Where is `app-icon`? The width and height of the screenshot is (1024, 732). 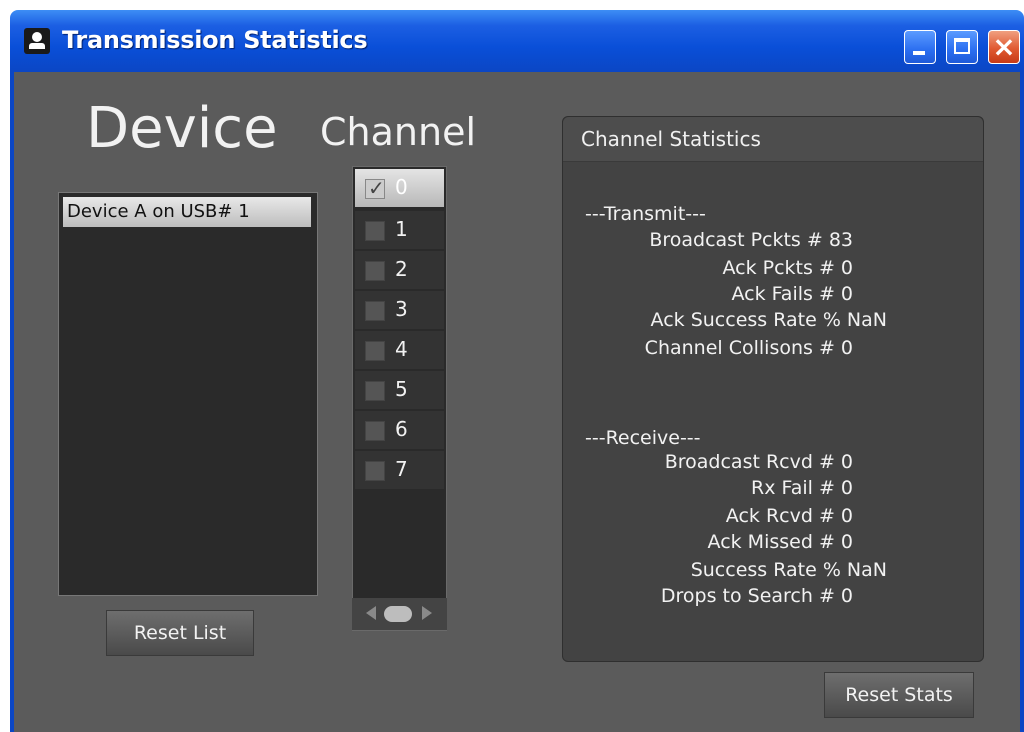
app-icon is located at coordinates (37, 41).